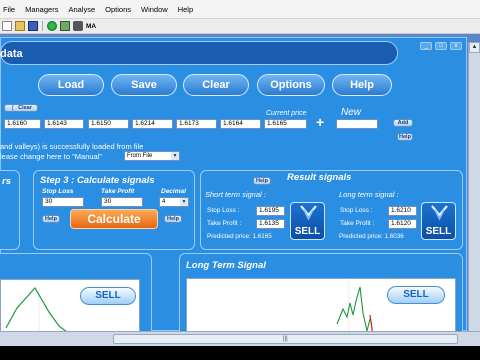 This screenshot has width=480, height=360. Describe the element at coordinates (353, 309) in the screenshot. I see `long-chart-line` at that location.